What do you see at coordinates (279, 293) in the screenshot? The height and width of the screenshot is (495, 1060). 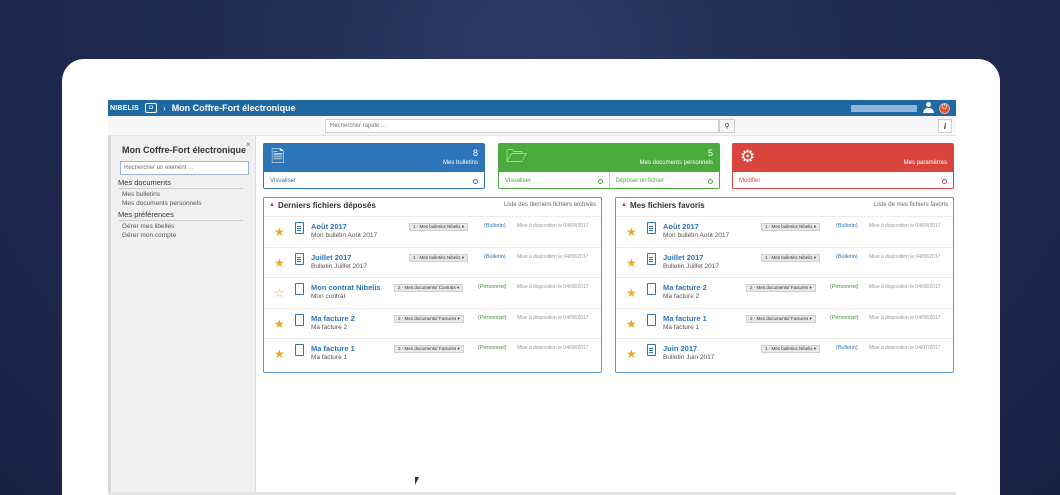 I see `star-outline-icon: ☆` at bounding box center [279, 293].